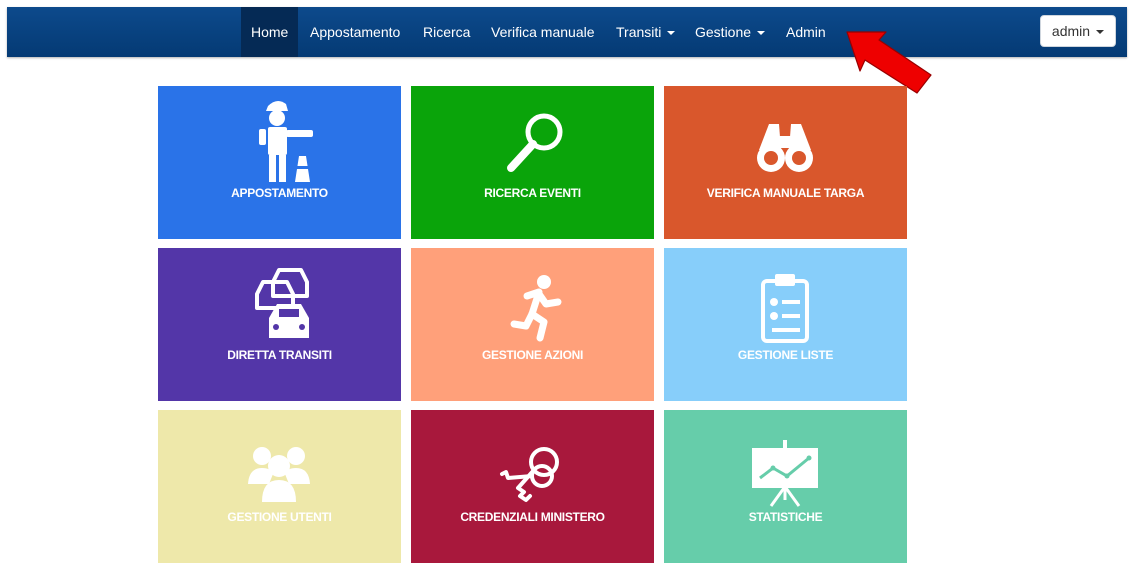 Image resolution: width=1134 pixels, height=563 pixels. Describe the element at coordinates (279, 517) in the screenshot. I see `tile-gestione-utenti-label: GESTIONE UTENTI` at that location.